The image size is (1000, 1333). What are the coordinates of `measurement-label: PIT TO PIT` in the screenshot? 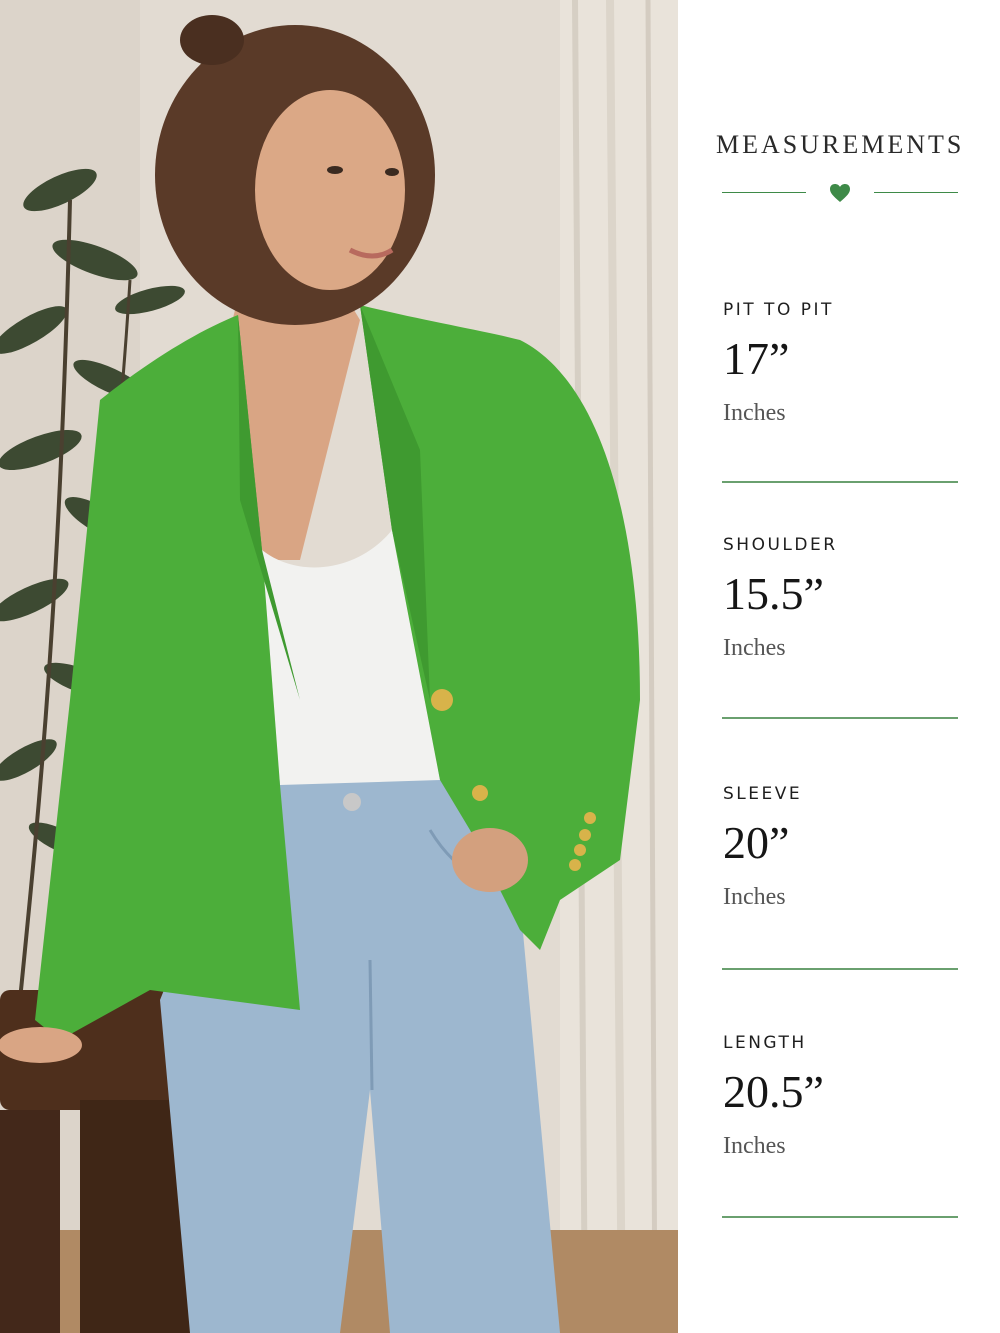 It's located at (778, 310).